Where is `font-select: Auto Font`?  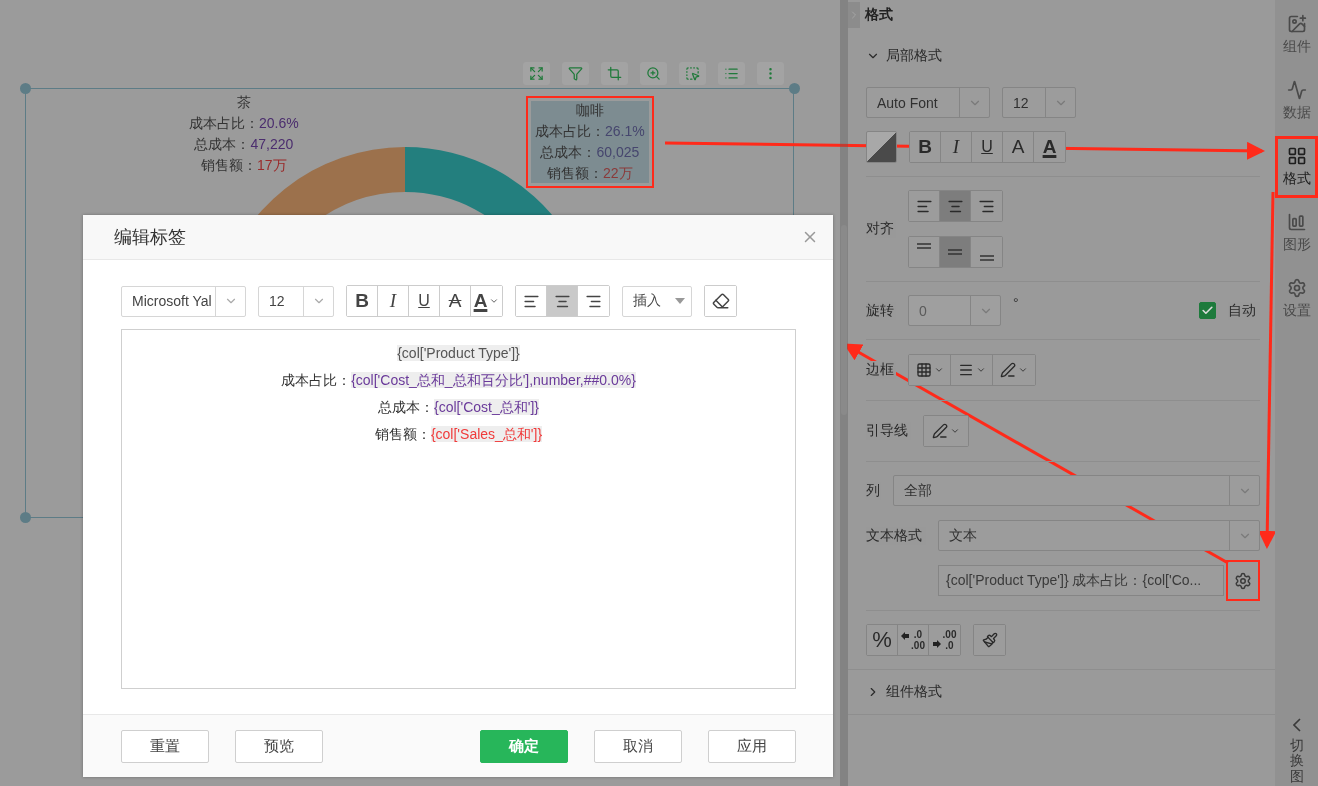
font-select: Auto Font is located at coordinates (928, 102).